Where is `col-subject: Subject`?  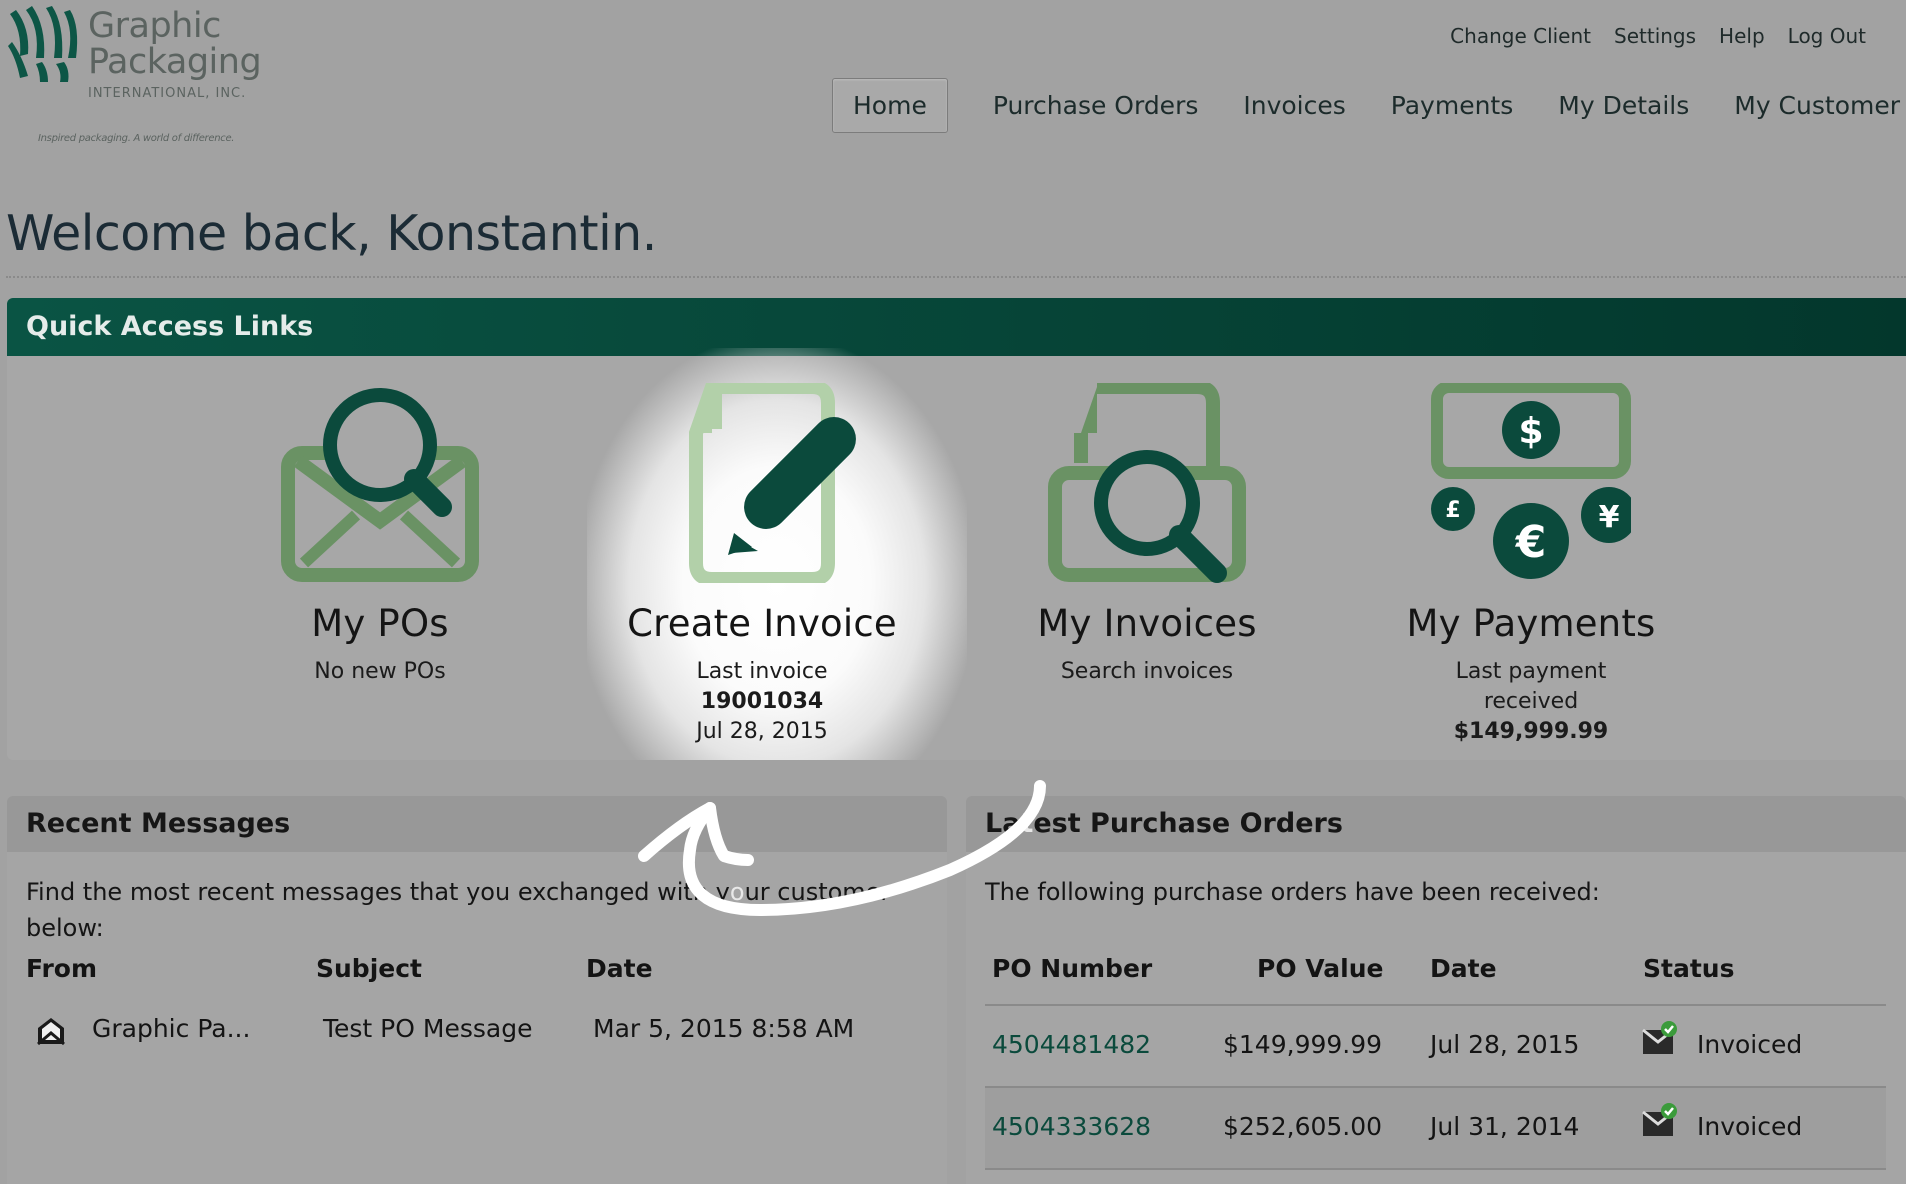
col-subject: Subject is located at coordinates (369, 968).